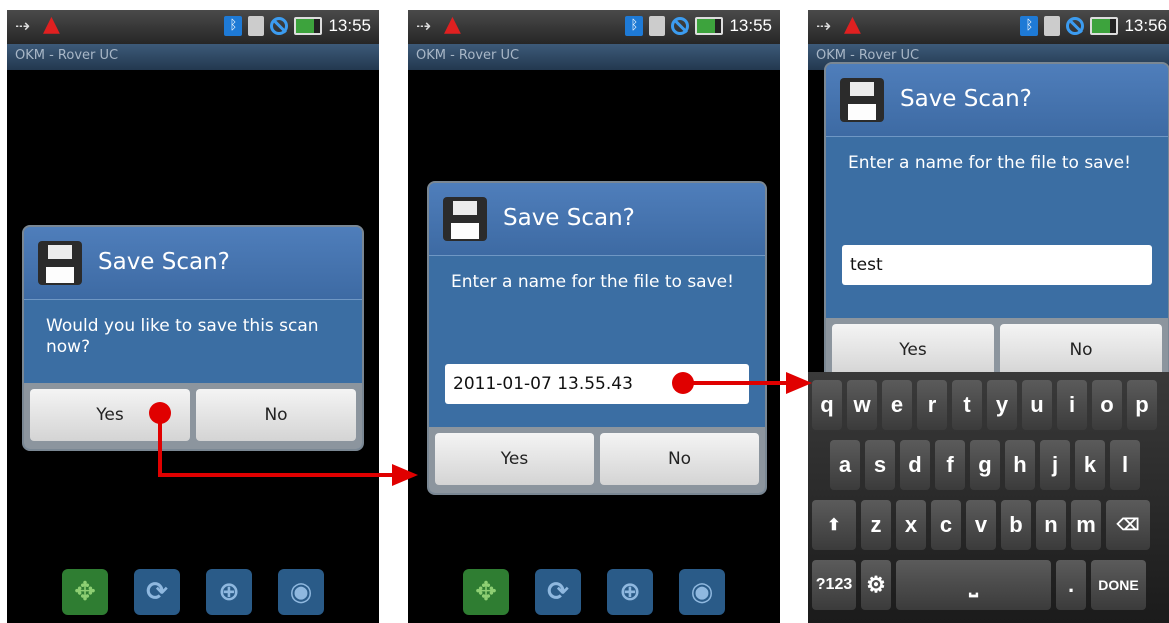  Describe the element at coordinates (985, 465) in the screenshot. I see `key-g: g` at that location.